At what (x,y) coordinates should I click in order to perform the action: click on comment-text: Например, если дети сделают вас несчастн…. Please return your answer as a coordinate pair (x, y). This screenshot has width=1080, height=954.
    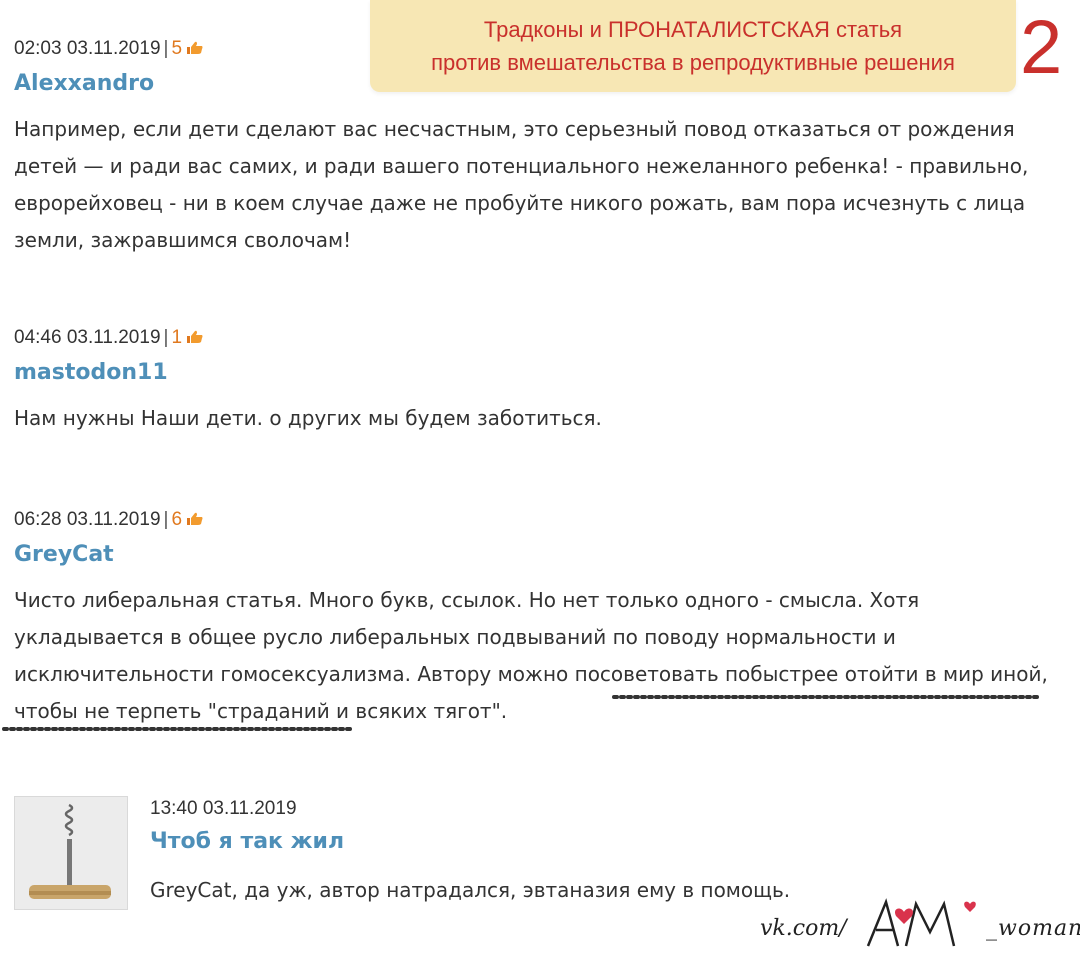
    Looking at the image, I should click on (521, 184).